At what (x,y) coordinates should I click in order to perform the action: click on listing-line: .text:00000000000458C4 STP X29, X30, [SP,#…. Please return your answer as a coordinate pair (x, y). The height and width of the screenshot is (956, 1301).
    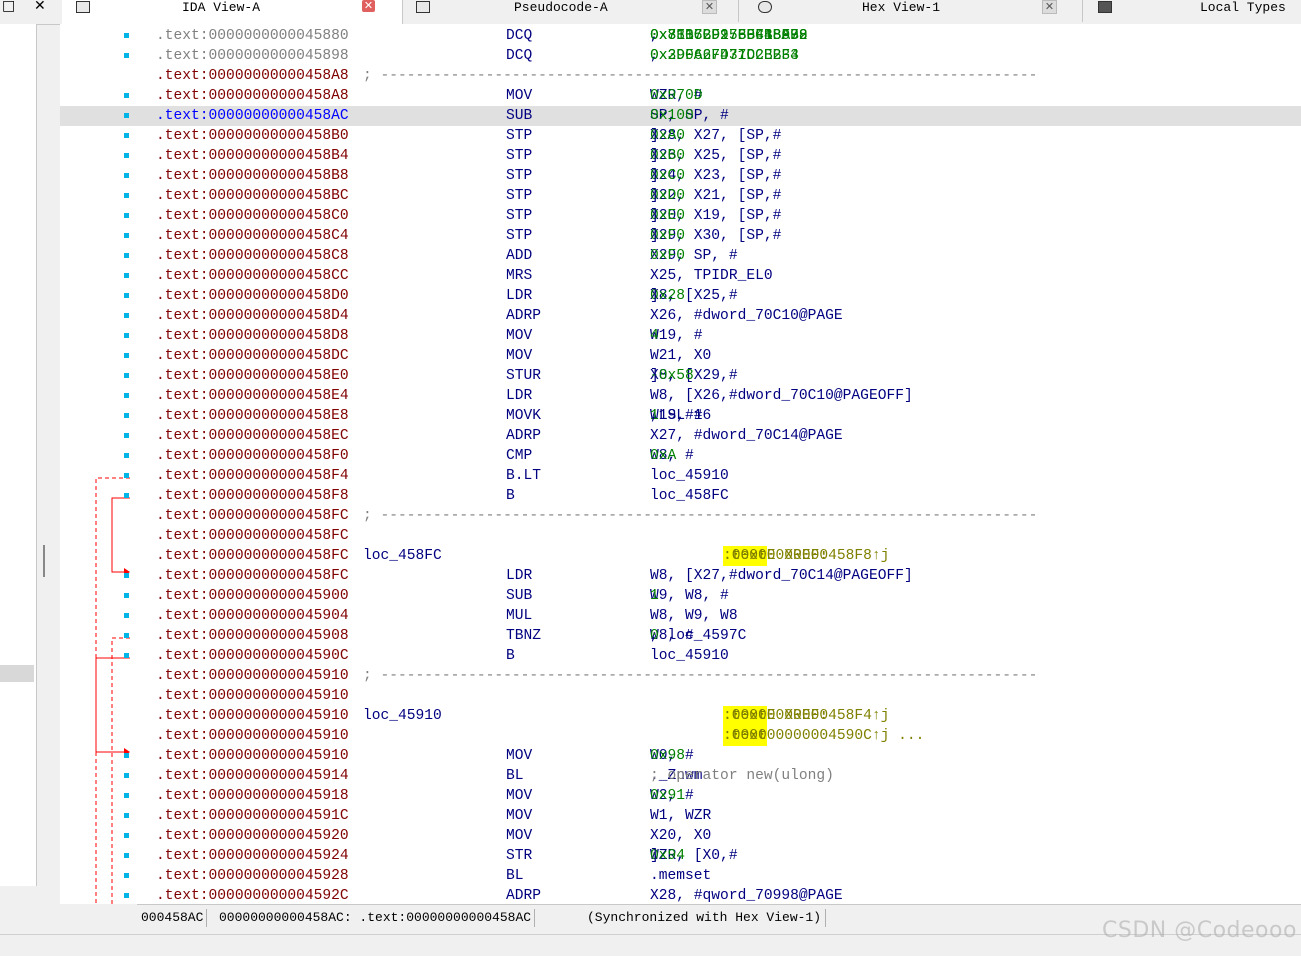
    Looking at the image, I should click on (680, 236).